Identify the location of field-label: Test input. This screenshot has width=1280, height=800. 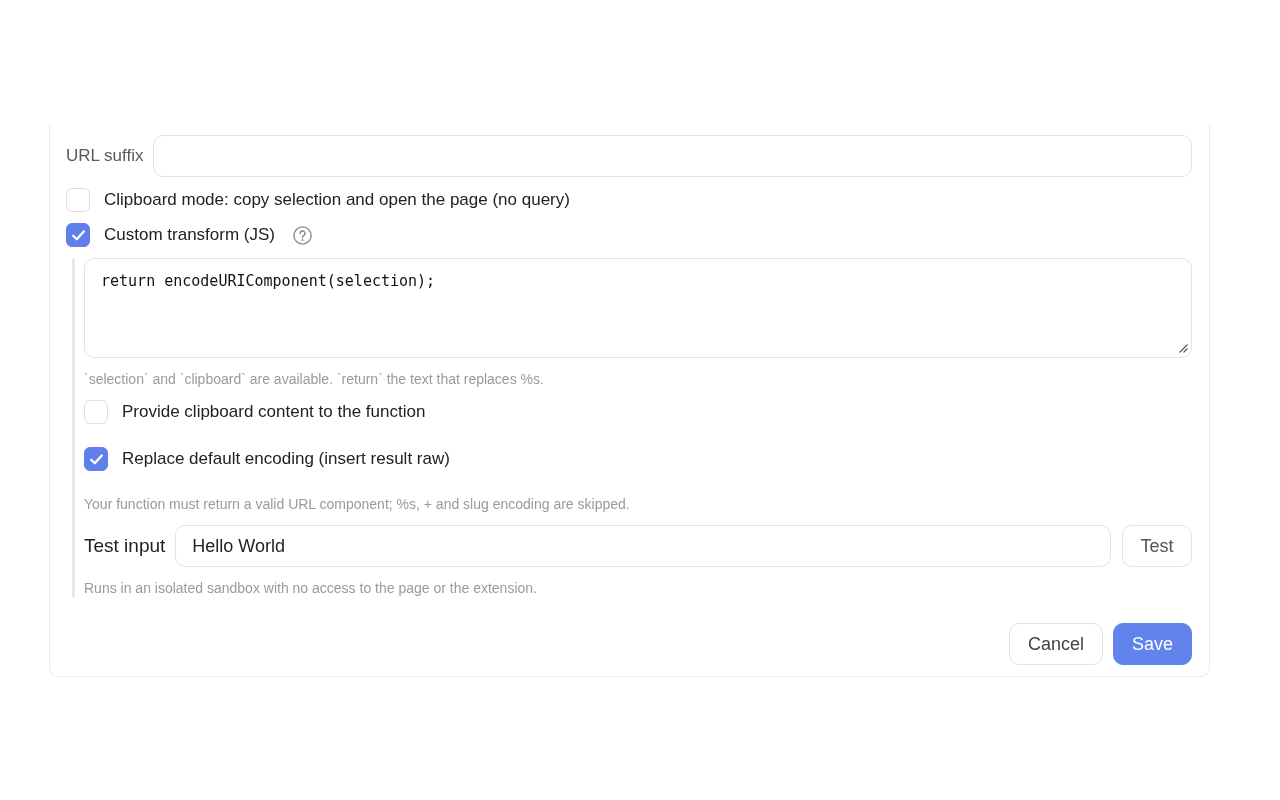
(125, 546).